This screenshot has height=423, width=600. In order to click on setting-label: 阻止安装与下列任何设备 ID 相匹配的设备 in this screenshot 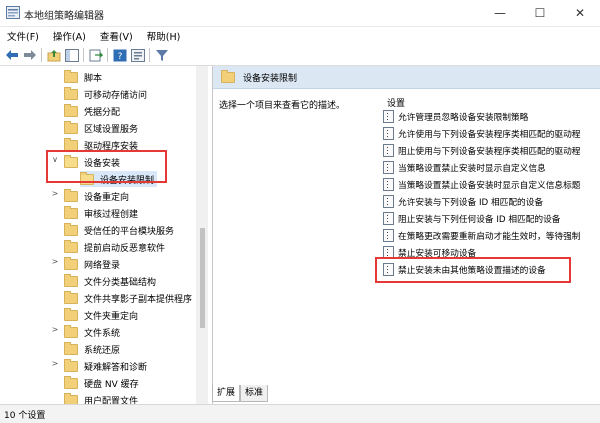, I will do `click(479, 220)`.